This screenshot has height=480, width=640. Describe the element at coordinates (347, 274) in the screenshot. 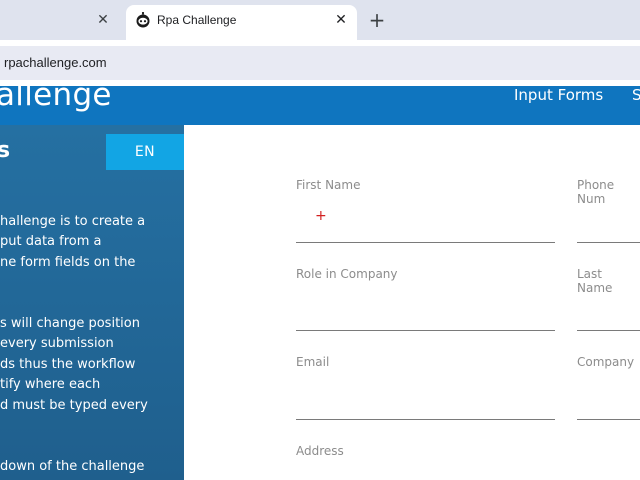

I see `role-in-company-label: Role in Company` at that location.